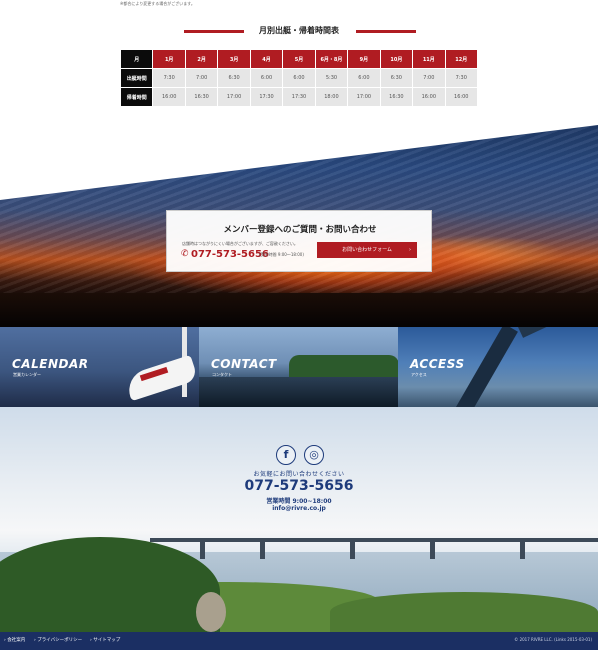  Describe the element at coordinates (386, 31) in the screenshot. I see `heading-rule-right` at that location.